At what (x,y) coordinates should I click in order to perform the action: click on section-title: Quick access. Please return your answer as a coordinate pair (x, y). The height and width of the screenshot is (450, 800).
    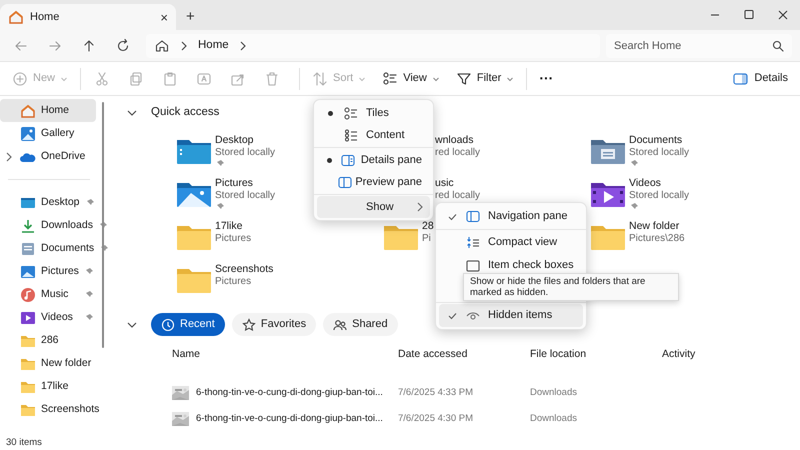
    Looking at the image, I should click on (185, 112).